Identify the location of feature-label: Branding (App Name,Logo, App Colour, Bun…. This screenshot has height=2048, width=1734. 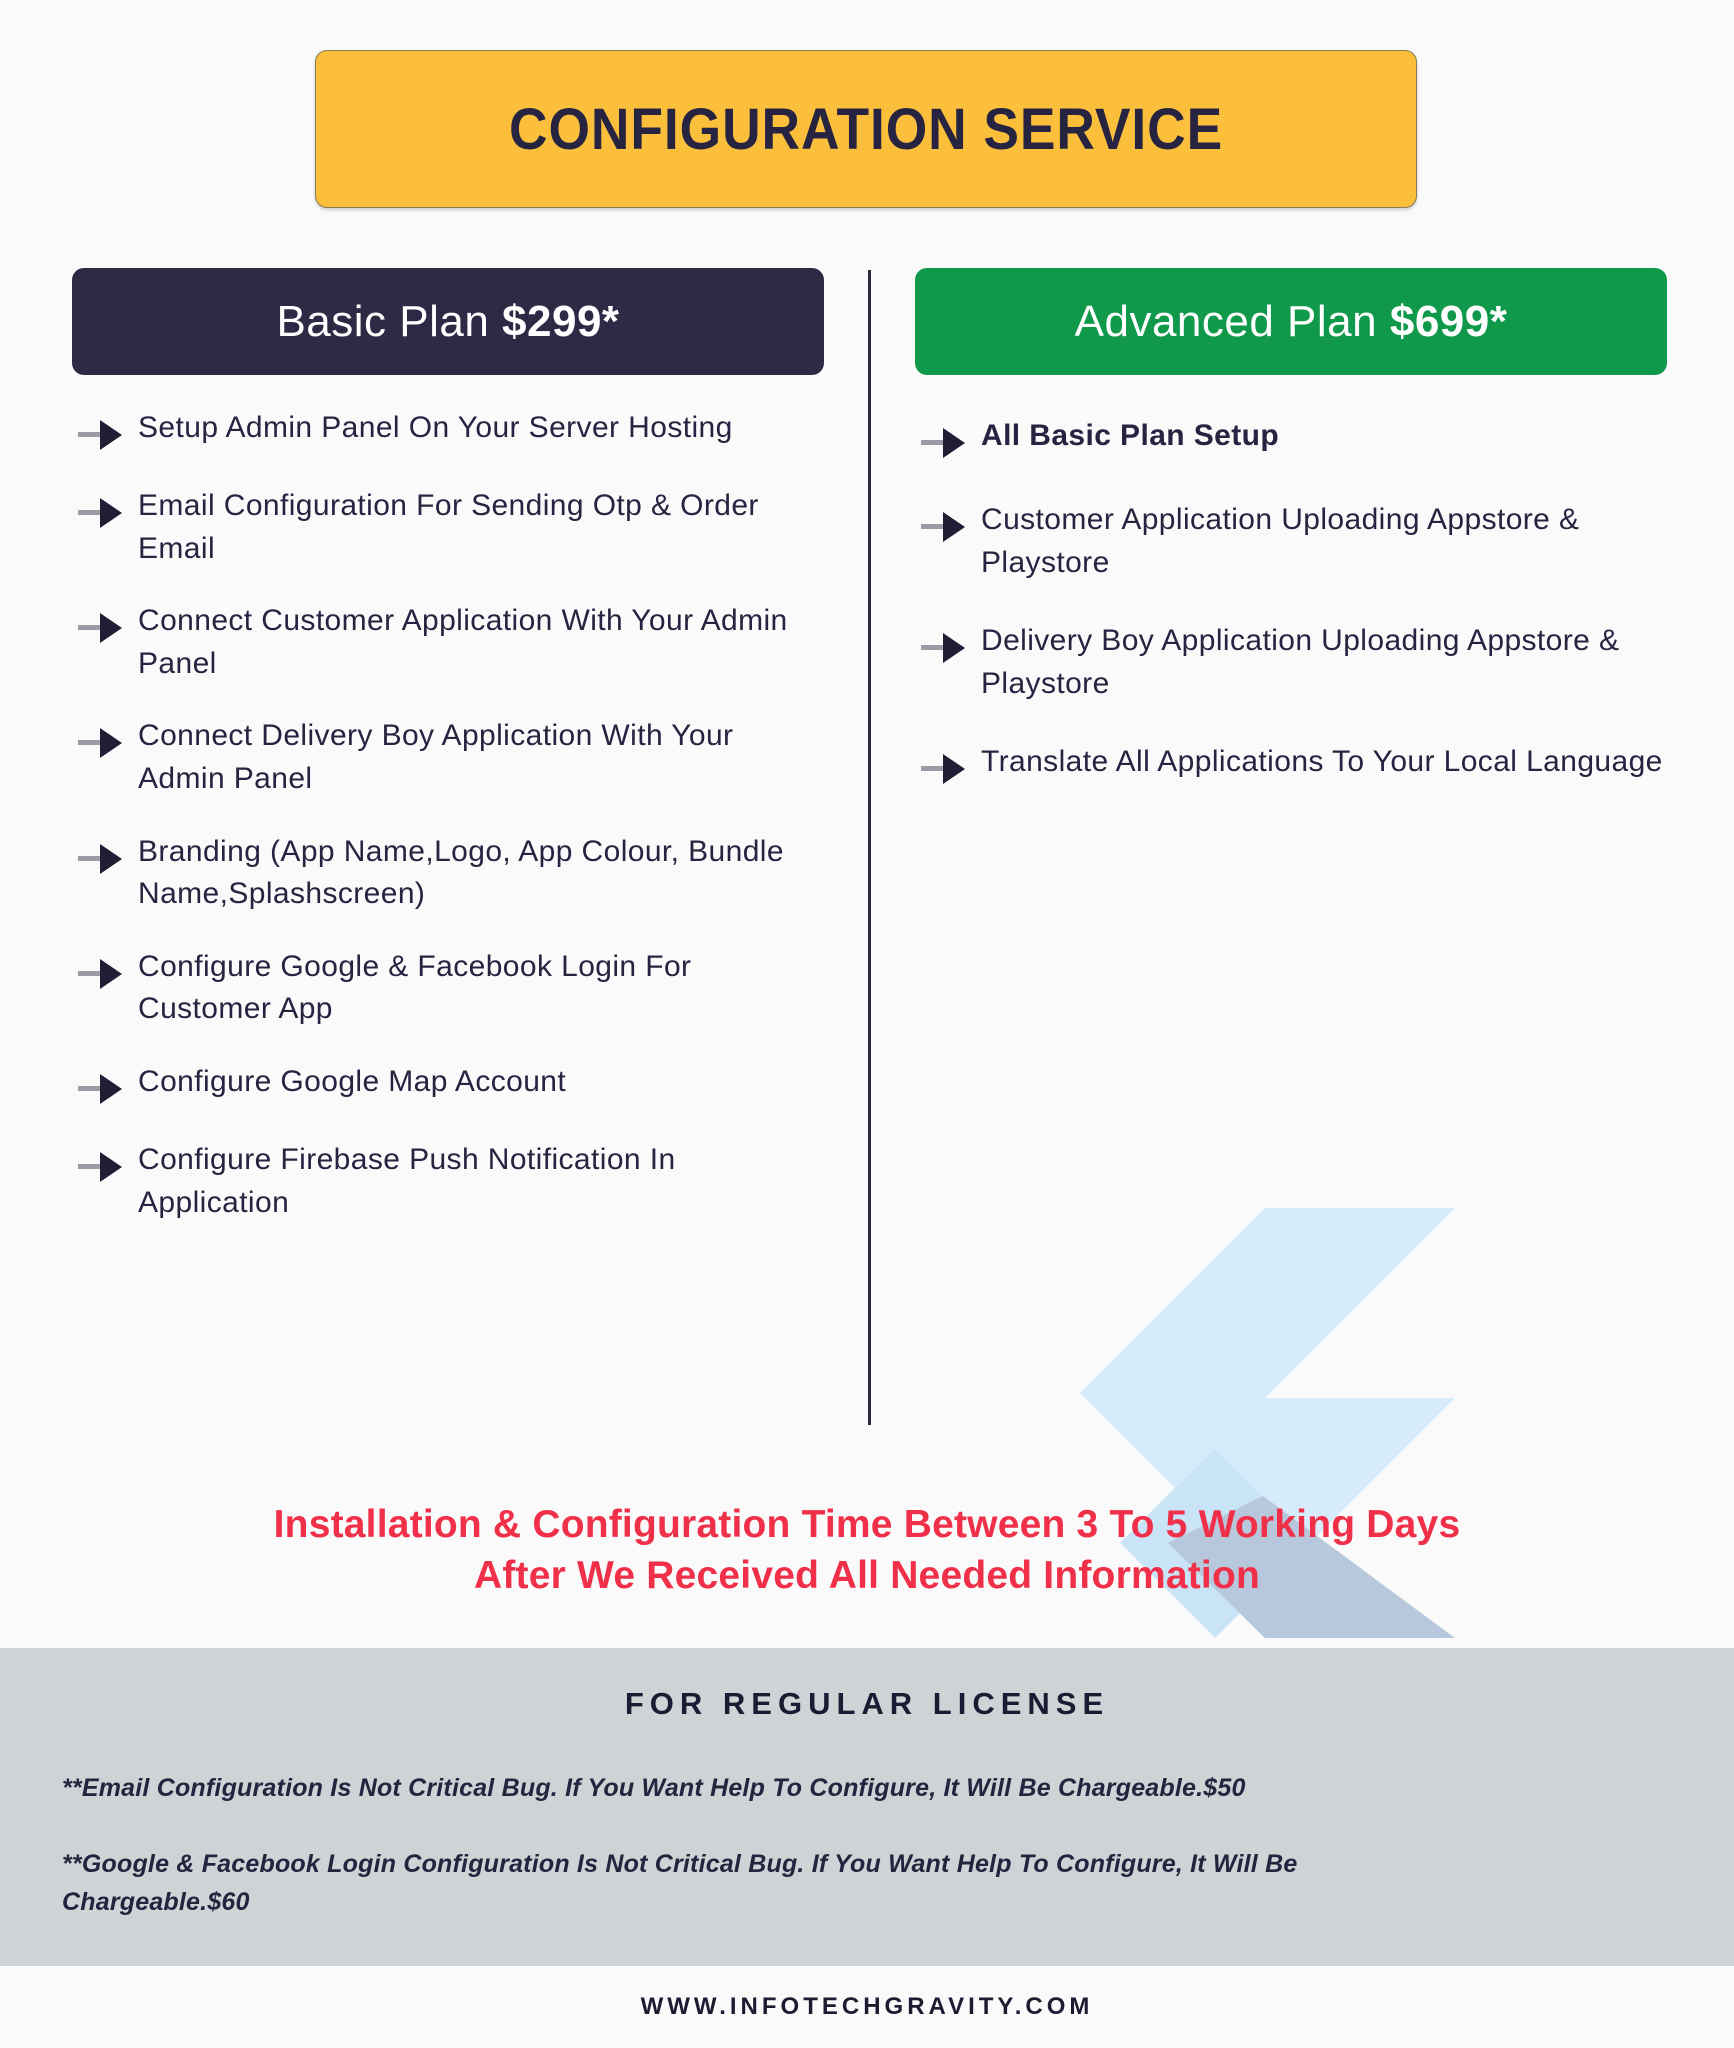
(461, 872).